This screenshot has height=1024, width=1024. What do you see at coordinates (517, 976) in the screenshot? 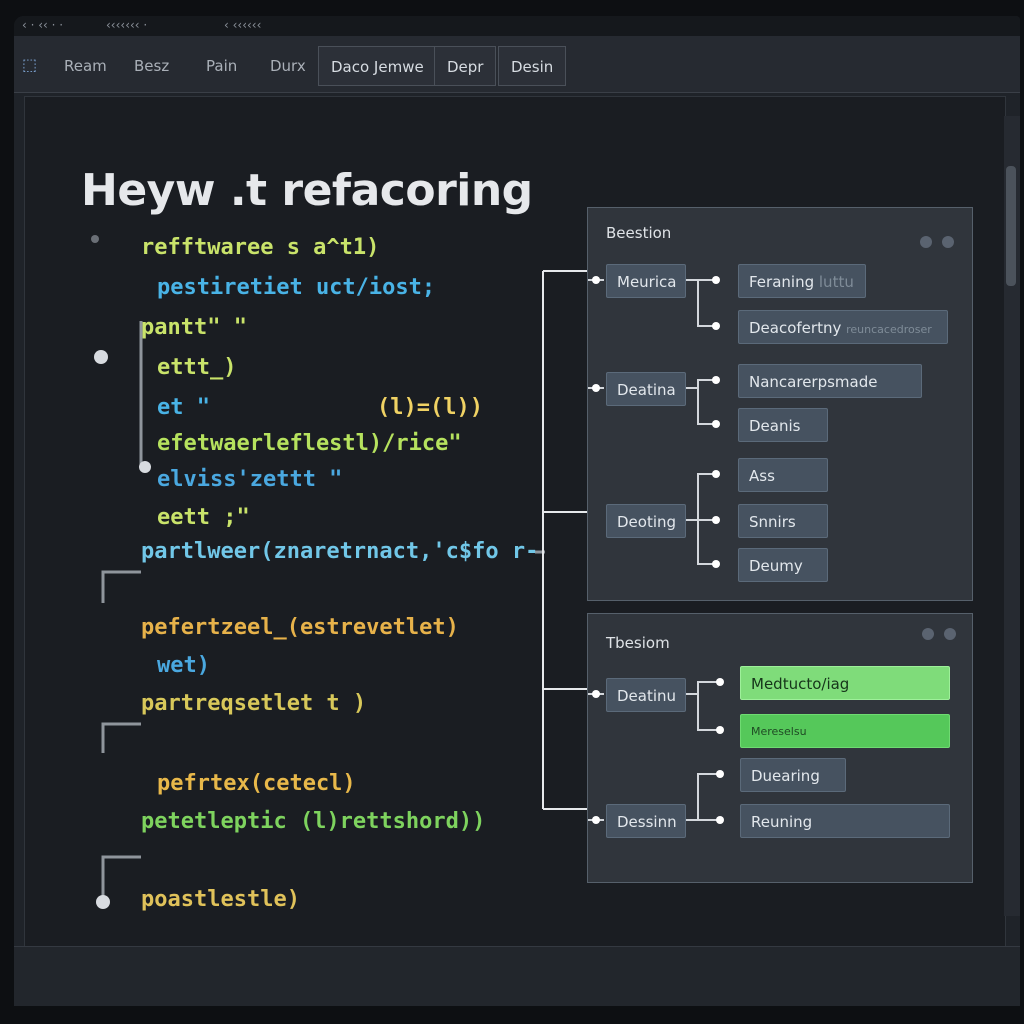
I see `status-bar` at bounding box center [517, 976].